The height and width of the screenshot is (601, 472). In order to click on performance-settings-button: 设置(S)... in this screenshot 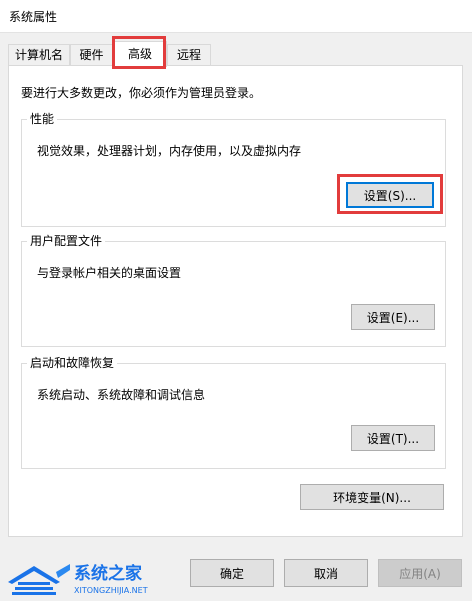, I will do `click(390, 195)`.